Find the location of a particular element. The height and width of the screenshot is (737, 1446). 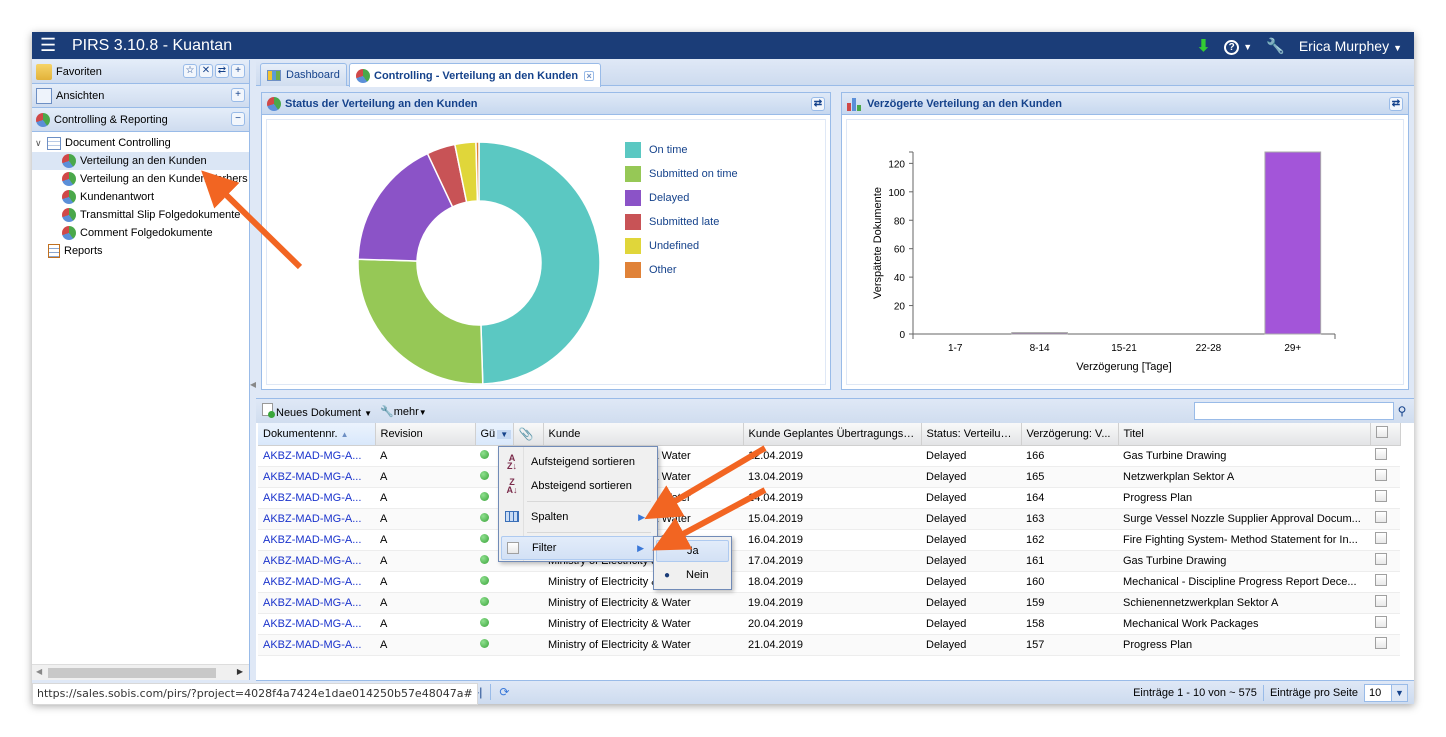

accordion-ansichten: Ansichten + is located at coordinates (140, 96).